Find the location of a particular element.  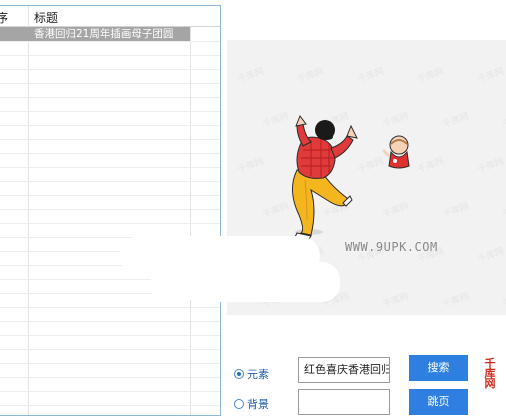

radio-background-label: 背景 is located at coordinates (258, 404).